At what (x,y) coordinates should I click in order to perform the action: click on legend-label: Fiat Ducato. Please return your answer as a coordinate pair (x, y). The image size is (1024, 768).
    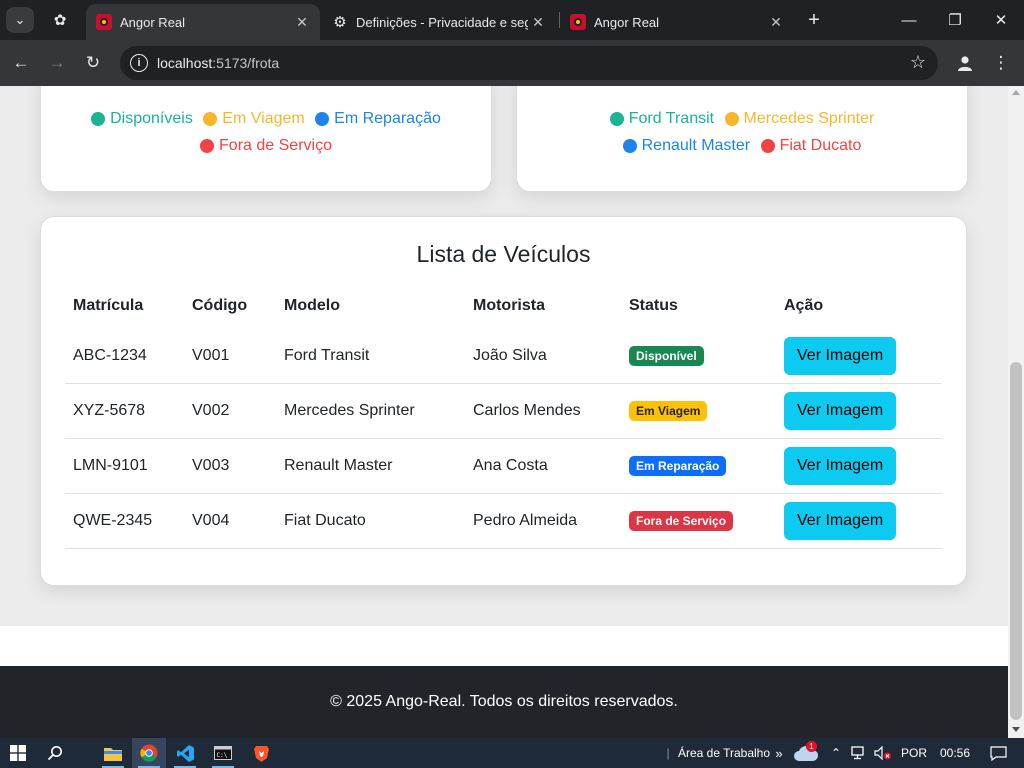
    Looking at the image, I should click on (820, 145).